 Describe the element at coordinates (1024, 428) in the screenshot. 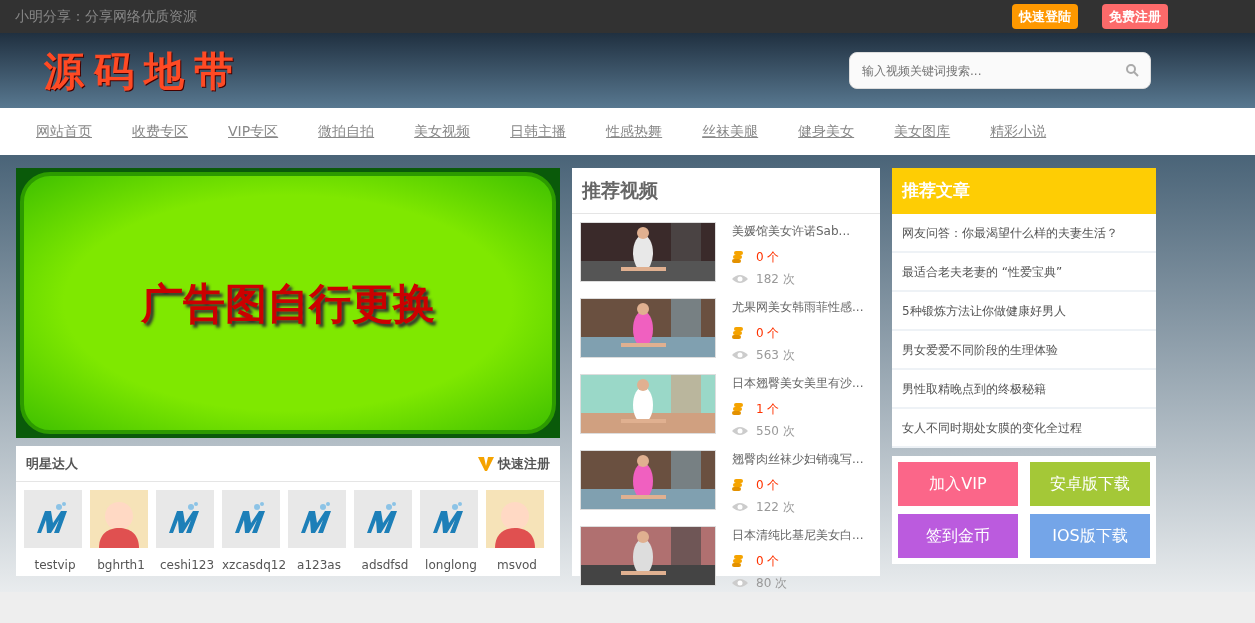

I see `article-link: 女人不同时期处女膜的变化全过程` at that location.